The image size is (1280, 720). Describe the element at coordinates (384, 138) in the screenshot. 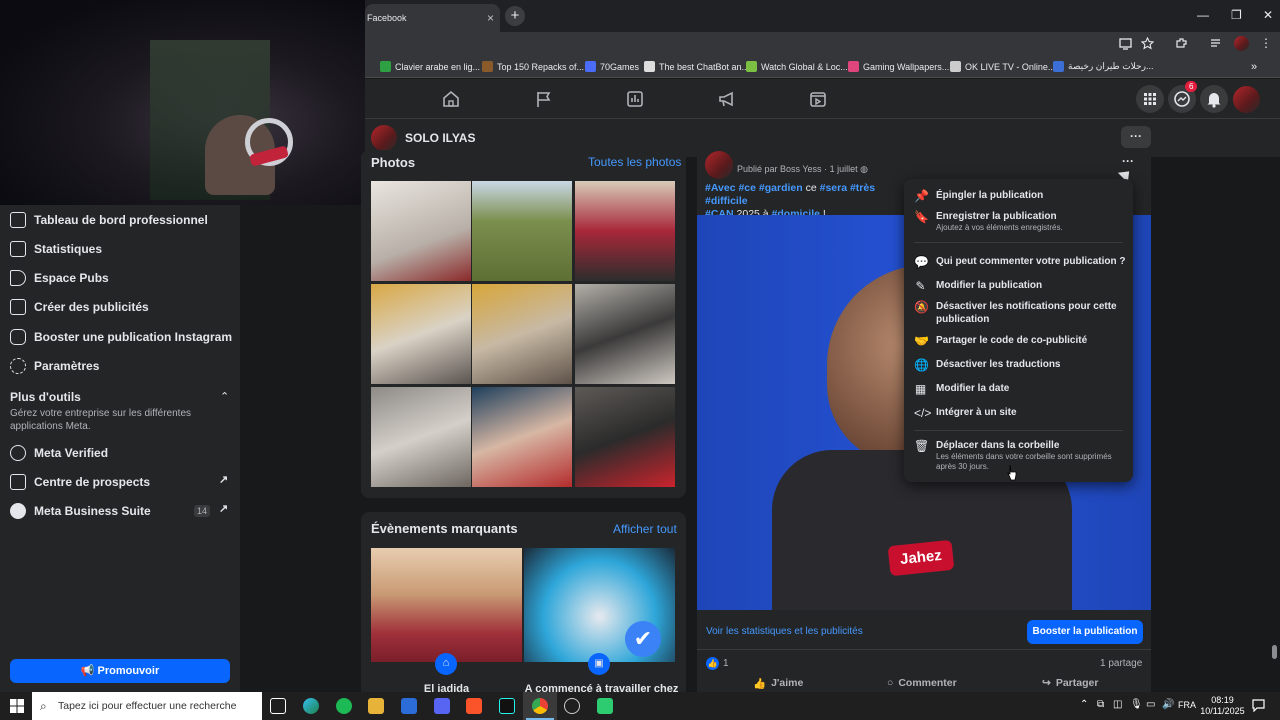

I see `page-avatar` at that location.